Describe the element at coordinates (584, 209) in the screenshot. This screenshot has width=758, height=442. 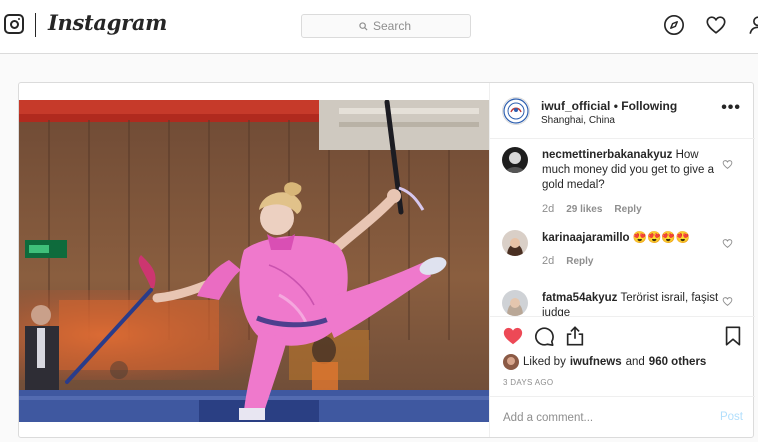
I see `comment-likes: 29 likes` at that location.